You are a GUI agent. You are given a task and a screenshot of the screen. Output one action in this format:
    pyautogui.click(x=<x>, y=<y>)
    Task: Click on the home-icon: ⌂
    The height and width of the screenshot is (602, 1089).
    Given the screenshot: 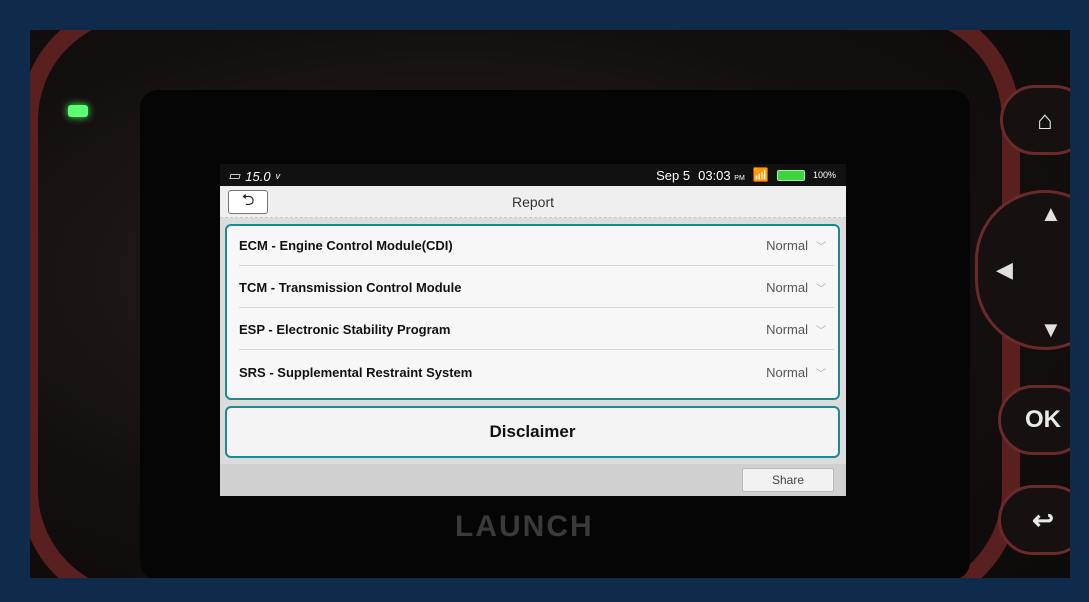 What is the action you would take?
    pyautogui.click(x=1045, y=119)
    